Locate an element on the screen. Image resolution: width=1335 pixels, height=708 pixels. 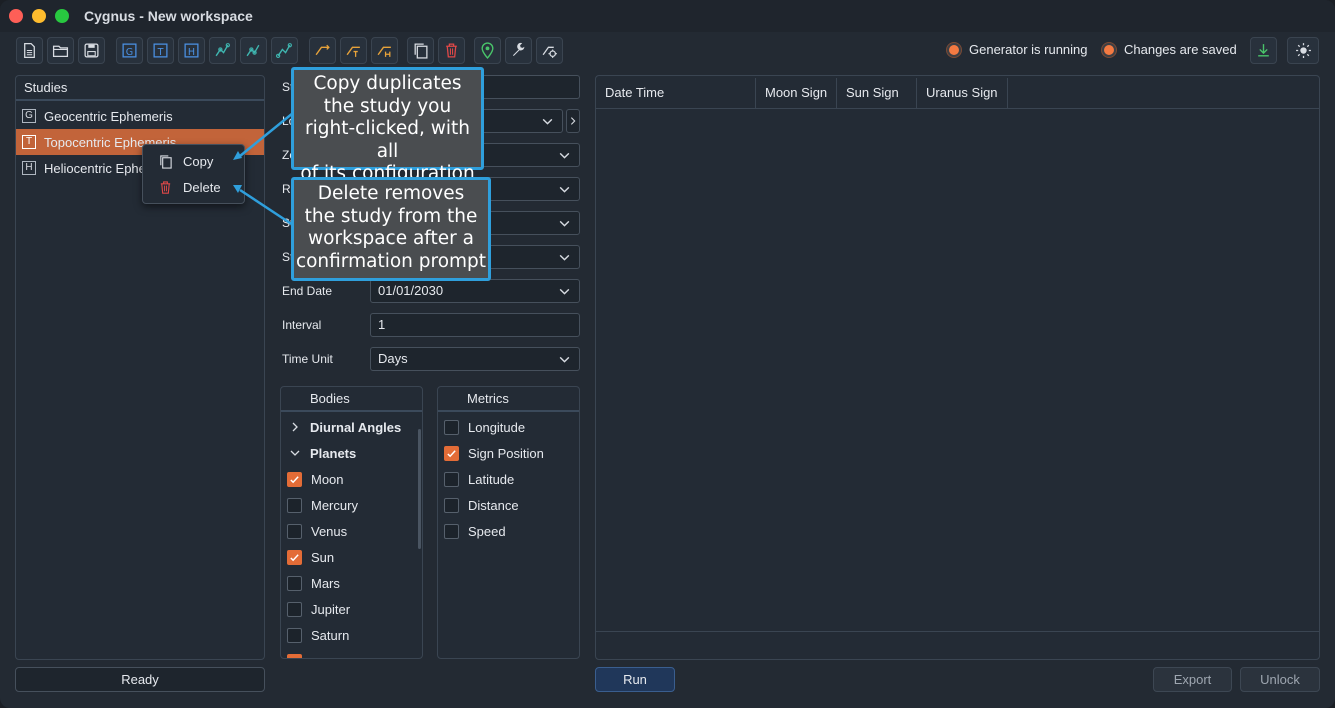
close-window-button is located at coordinates (16, 16).